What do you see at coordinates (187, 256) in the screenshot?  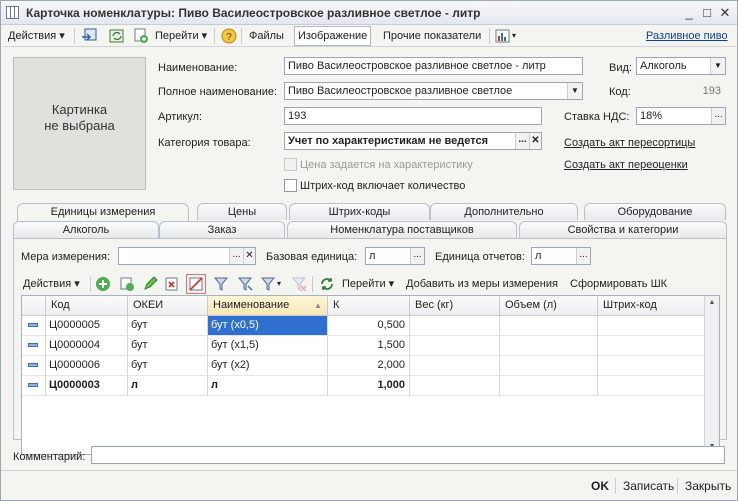 I see `measure-field: ... ✕` at bounding box center [187, 256].